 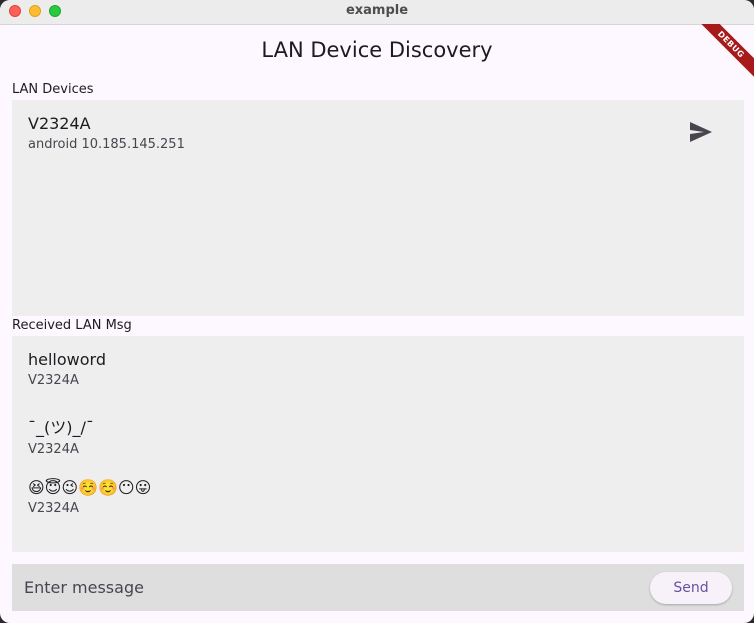 What do you see at coordinates (106, 144) in the screenshot?
I see `device-info: android 10.185.145.251` at bounding box center [106, 144].